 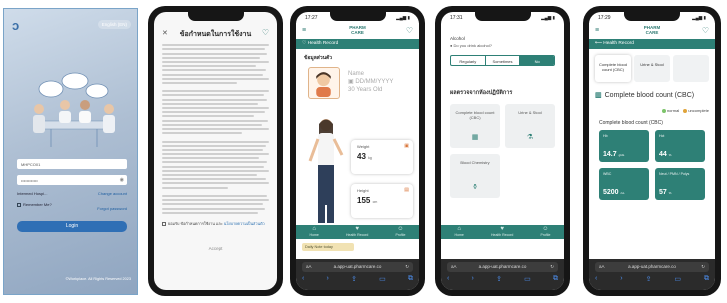 What do you see at coordinates (537, 60) in the screenshot?
I see `option-no: No` at bounding box center [537, 60].